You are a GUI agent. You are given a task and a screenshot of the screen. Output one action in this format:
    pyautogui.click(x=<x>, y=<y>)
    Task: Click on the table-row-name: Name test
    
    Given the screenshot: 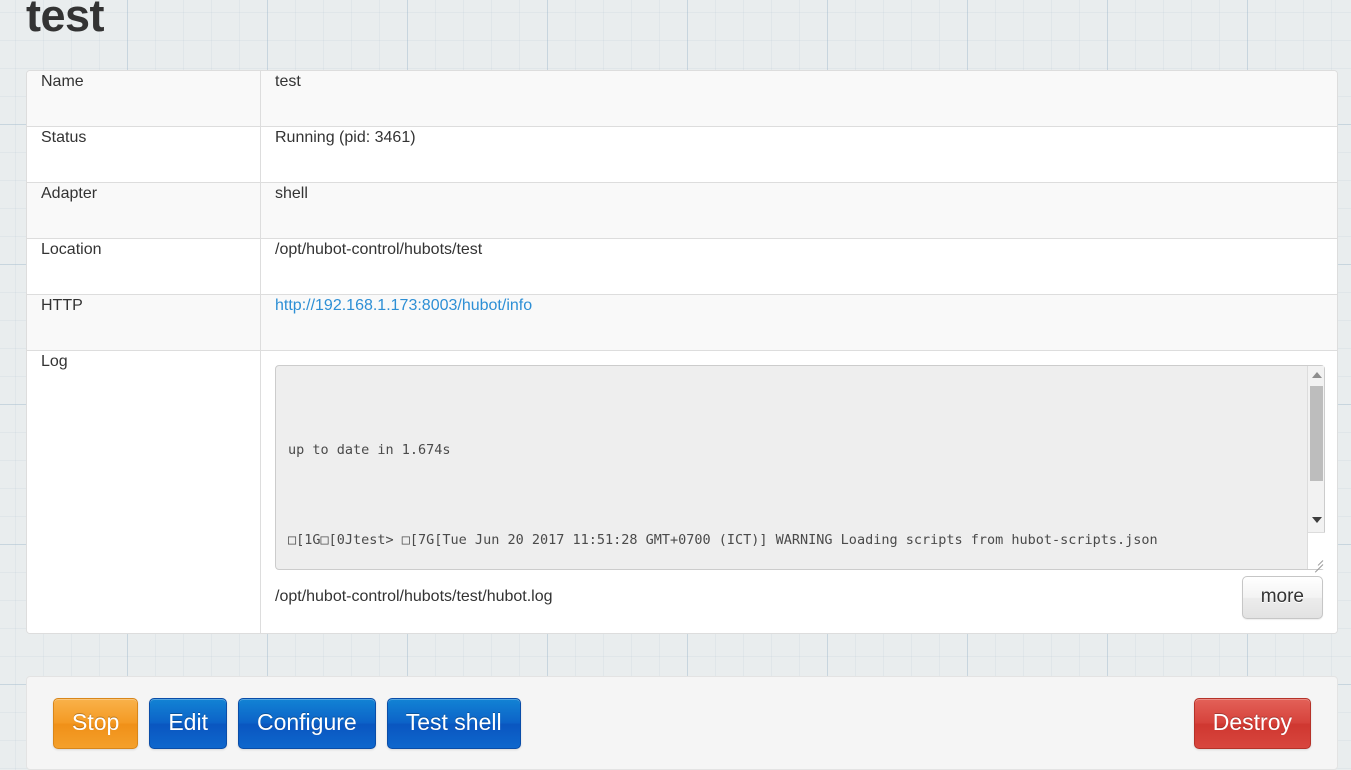 What is the action you would take?
    pyautogui.click(x=682, y=99)
    